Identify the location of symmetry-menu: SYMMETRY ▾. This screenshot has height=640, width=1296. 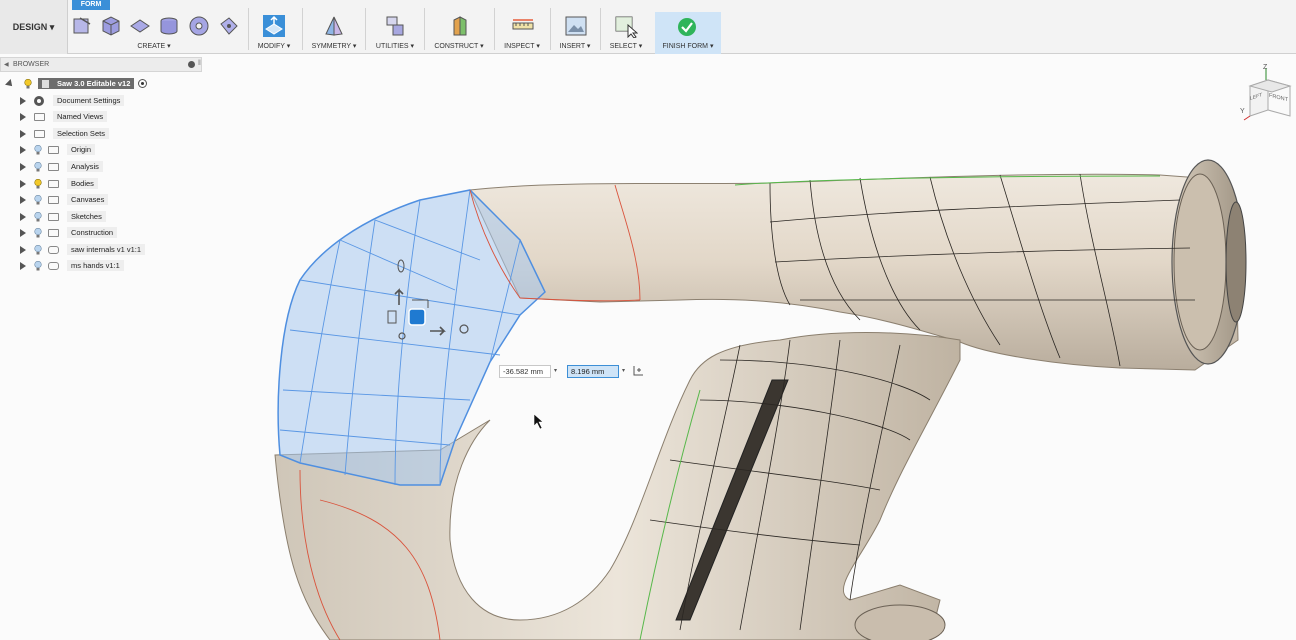
(334, 46).